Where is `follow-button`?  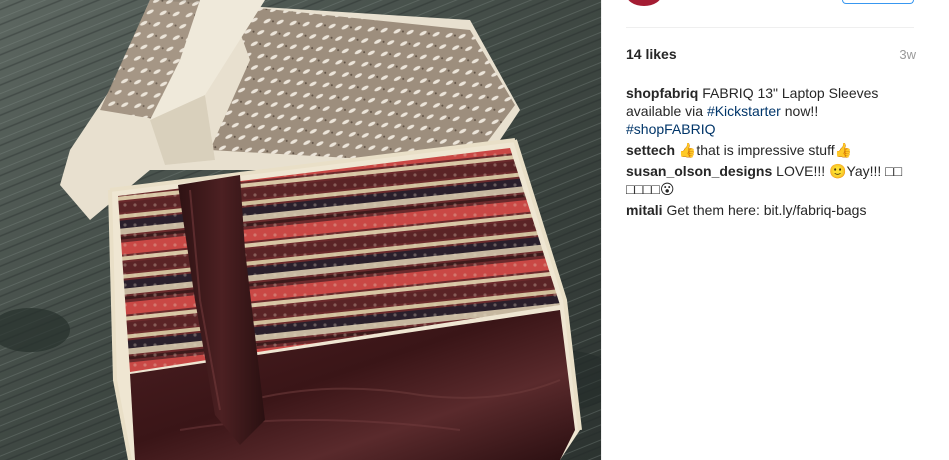
follow-button is located at coordinates (878, 2).